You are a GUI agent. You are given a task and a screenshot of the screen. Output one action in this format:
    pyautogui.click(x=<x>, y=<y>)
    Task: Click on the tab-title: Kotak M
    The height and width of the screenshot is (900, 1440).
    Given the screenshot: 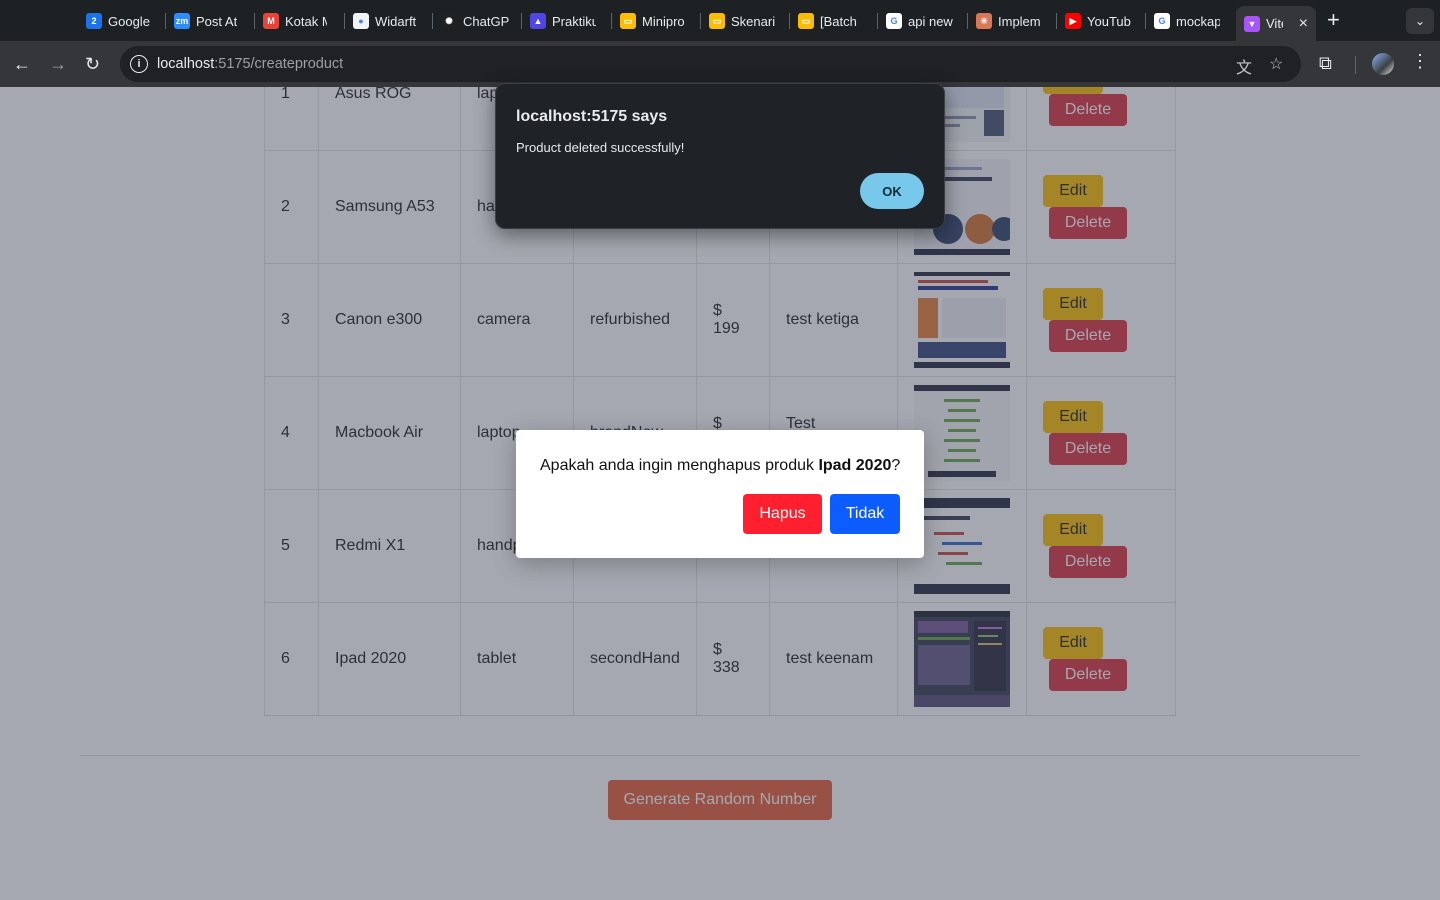 What is the action you would take?
    pyautogui.click(x=306, y=21)
    